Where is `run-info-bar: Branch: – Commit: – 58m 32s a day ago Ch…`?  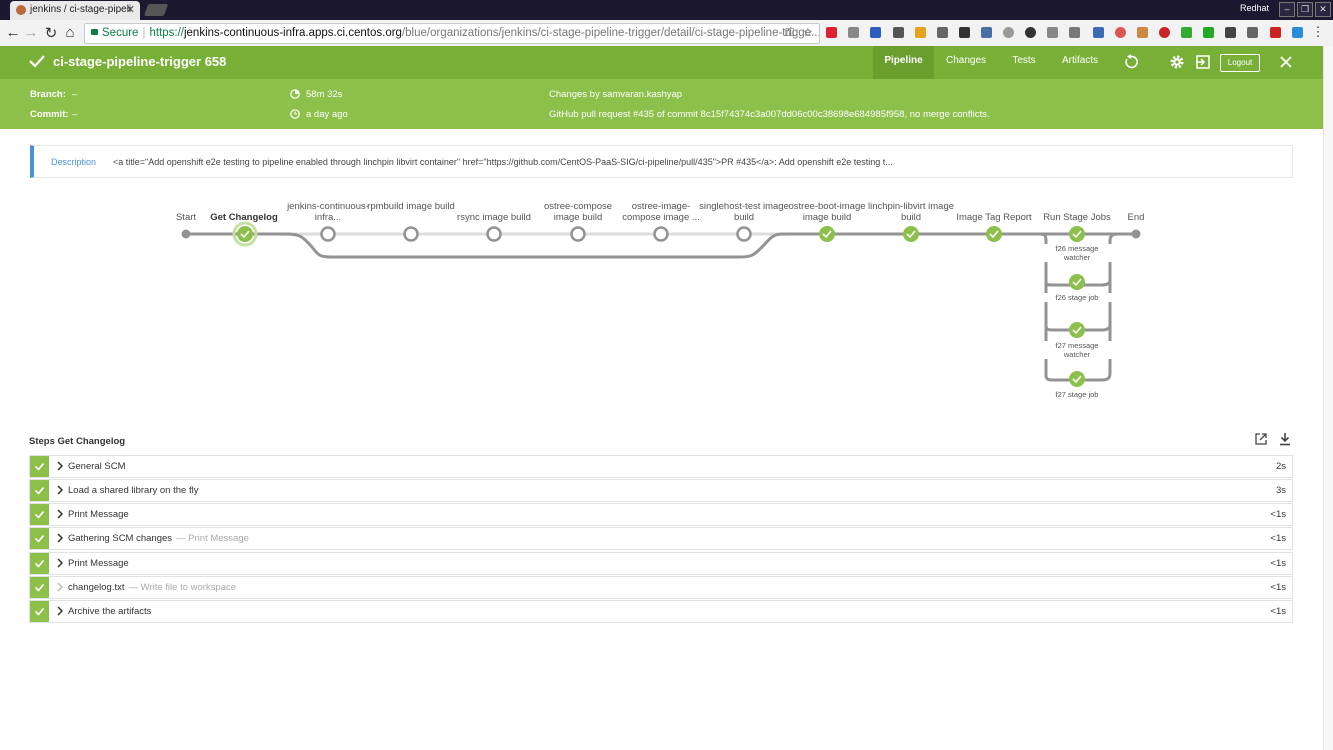 run-info-bar: Branch: – Commit: – 58m 32s a day ago Ch… is located at coordinates (666, 104).